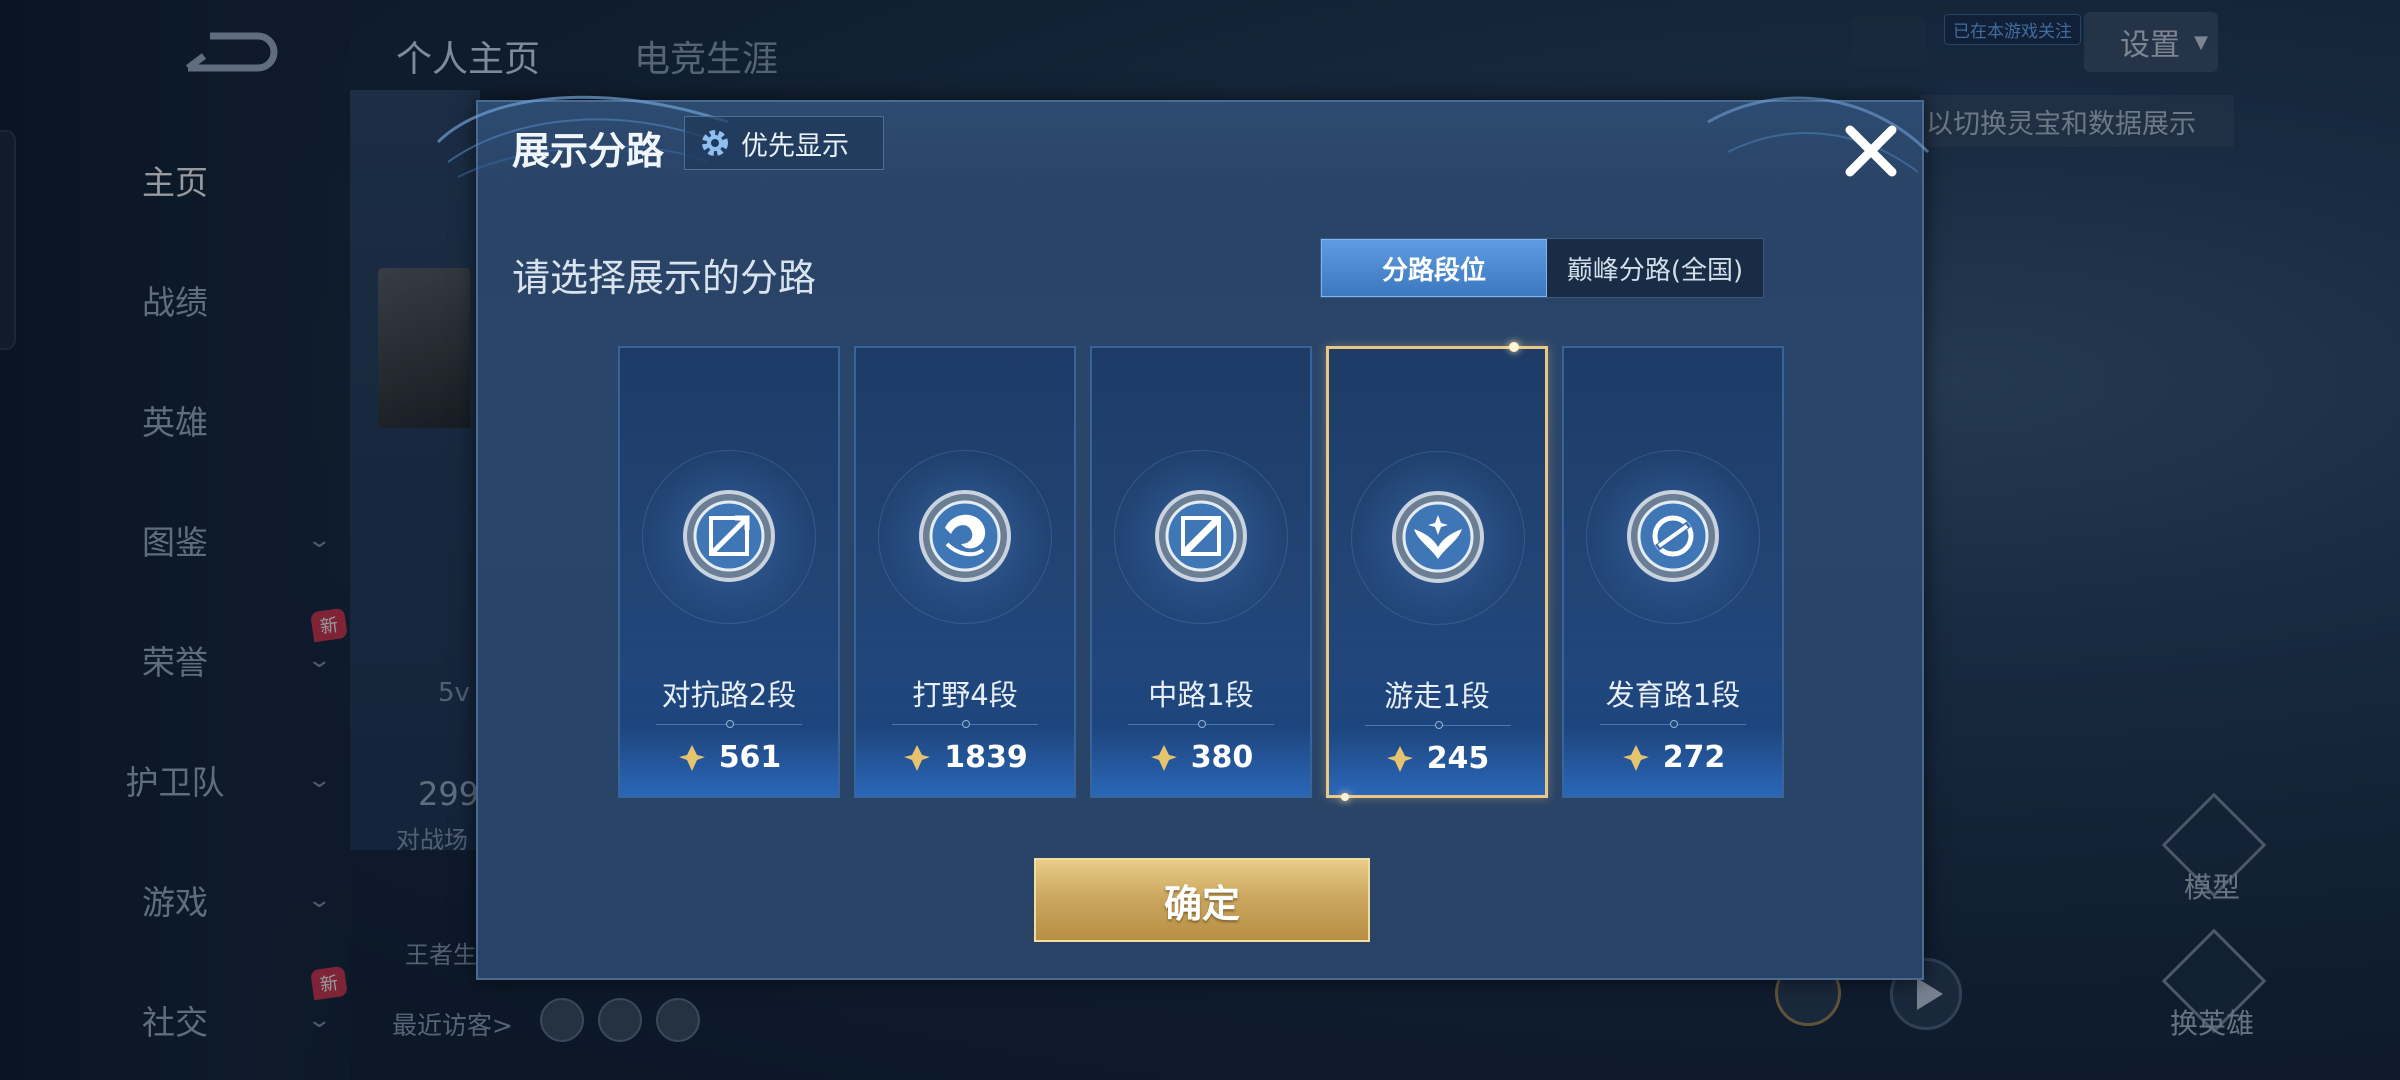 This screenshot has width=2400, height=1080. I want to click on confirm-label: 确定, so click(1201, 903).